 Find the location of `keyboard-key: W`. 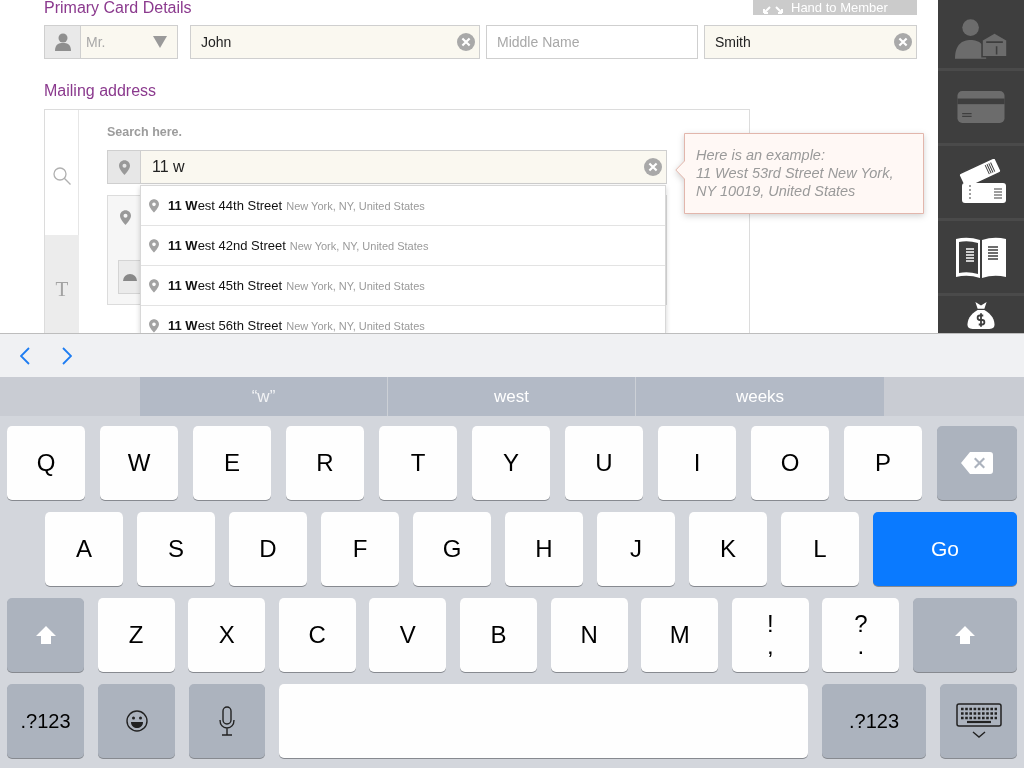

keyboard-key: W is located at coordinates (139, 463).